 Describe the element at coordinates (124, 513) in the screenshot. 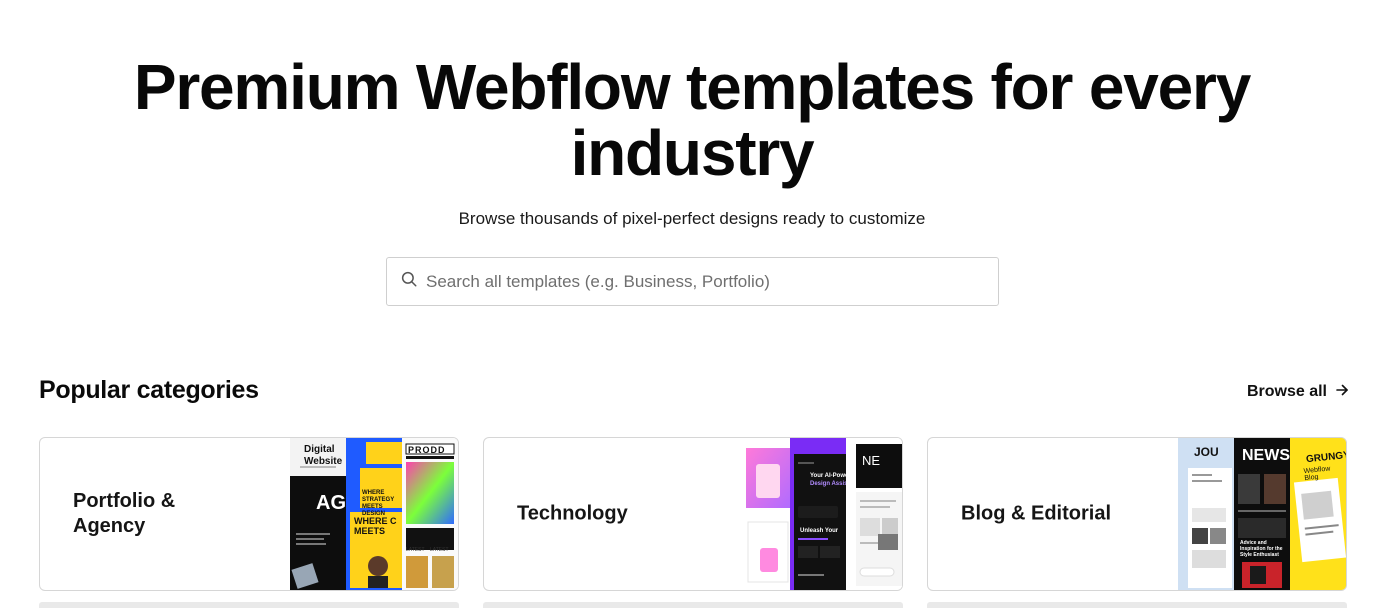

I see `category-label: Portfolio & Agency` at that location.